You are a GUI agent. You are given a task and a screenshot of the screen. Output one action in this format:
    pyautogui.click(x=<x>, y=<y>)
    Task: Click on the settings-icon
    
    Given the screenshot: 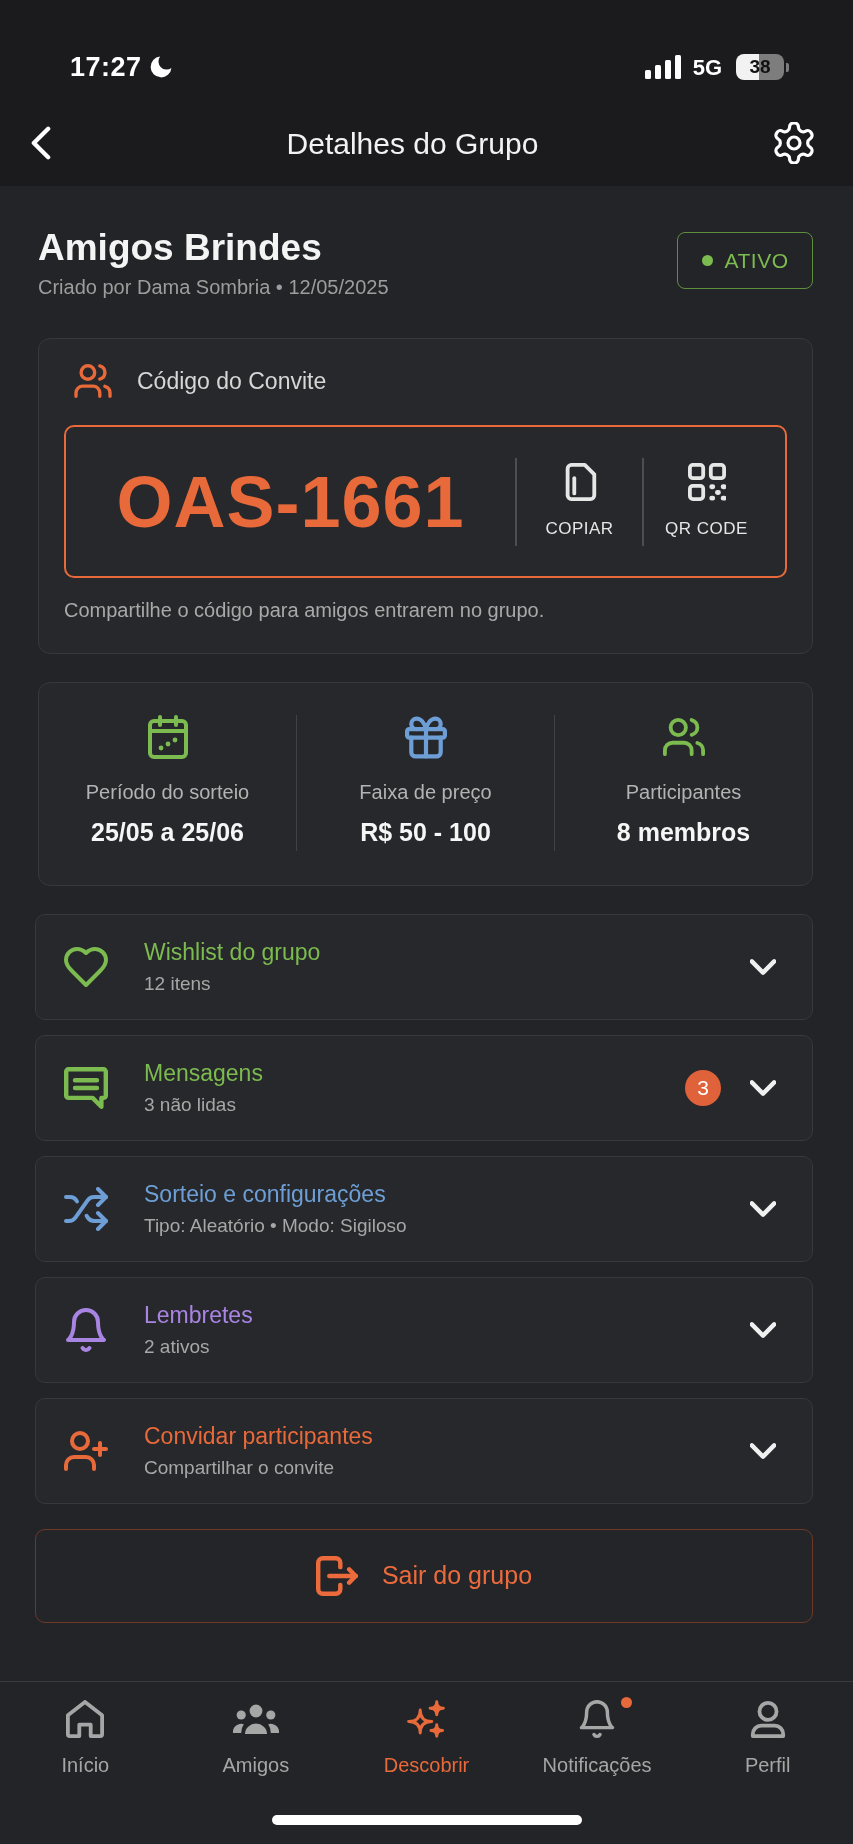 What is the action you would take?
    pyautogui.click(x=794, y=143)
    